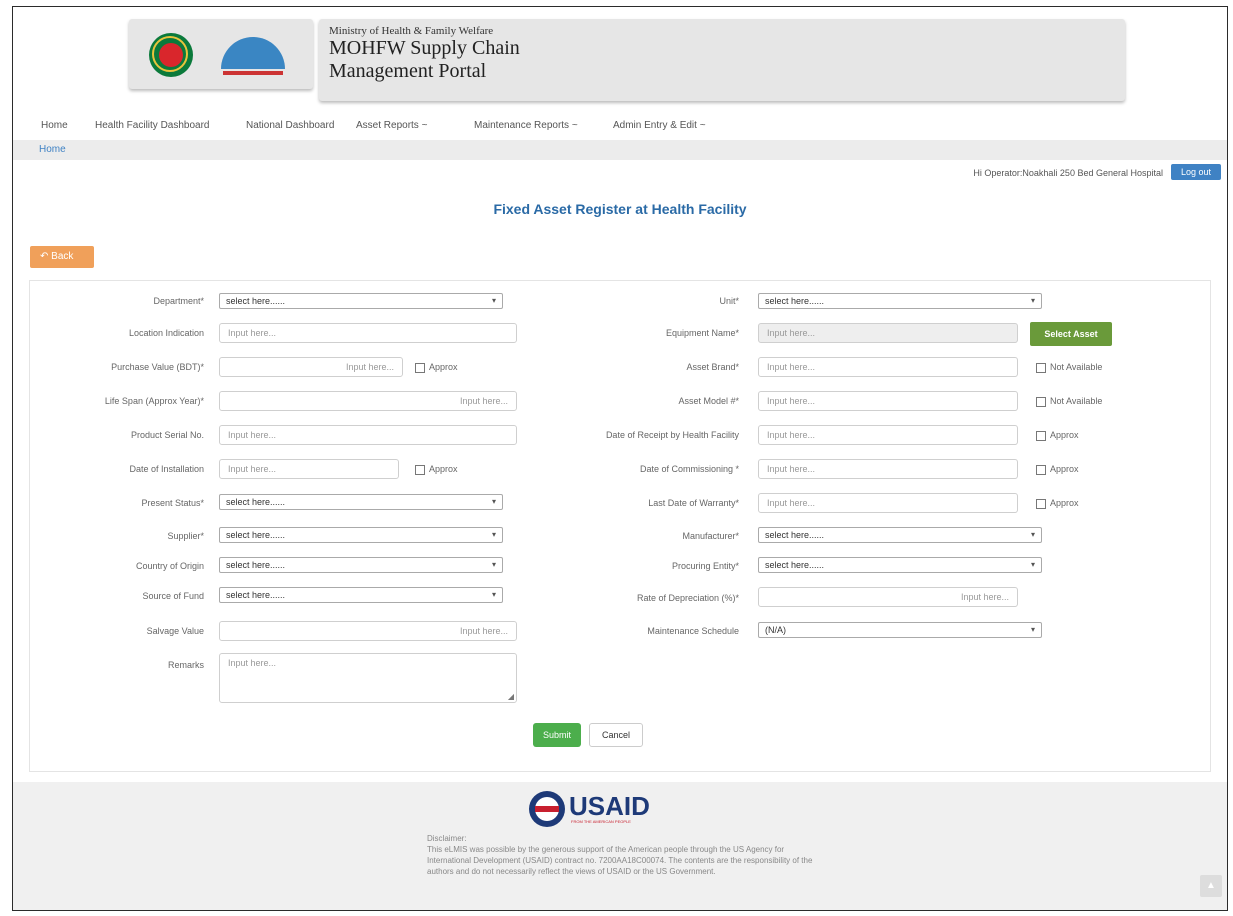 Image resolution: width=1233 pixels, height=916 pixels. Describe the element at coordinates (154, 401) in the screenshot. I see `label-life-span: Life Span (Approx Year)*` at that location.